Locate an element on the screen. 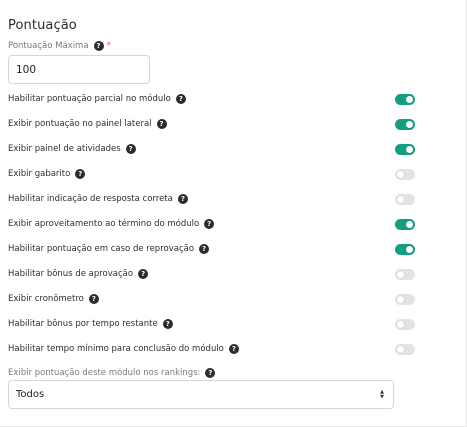 Image resolution: width=467 pixels, height=427 pixels. setting-label-wrap: Exibir cronômetro? is located at coordinates (53, 299).